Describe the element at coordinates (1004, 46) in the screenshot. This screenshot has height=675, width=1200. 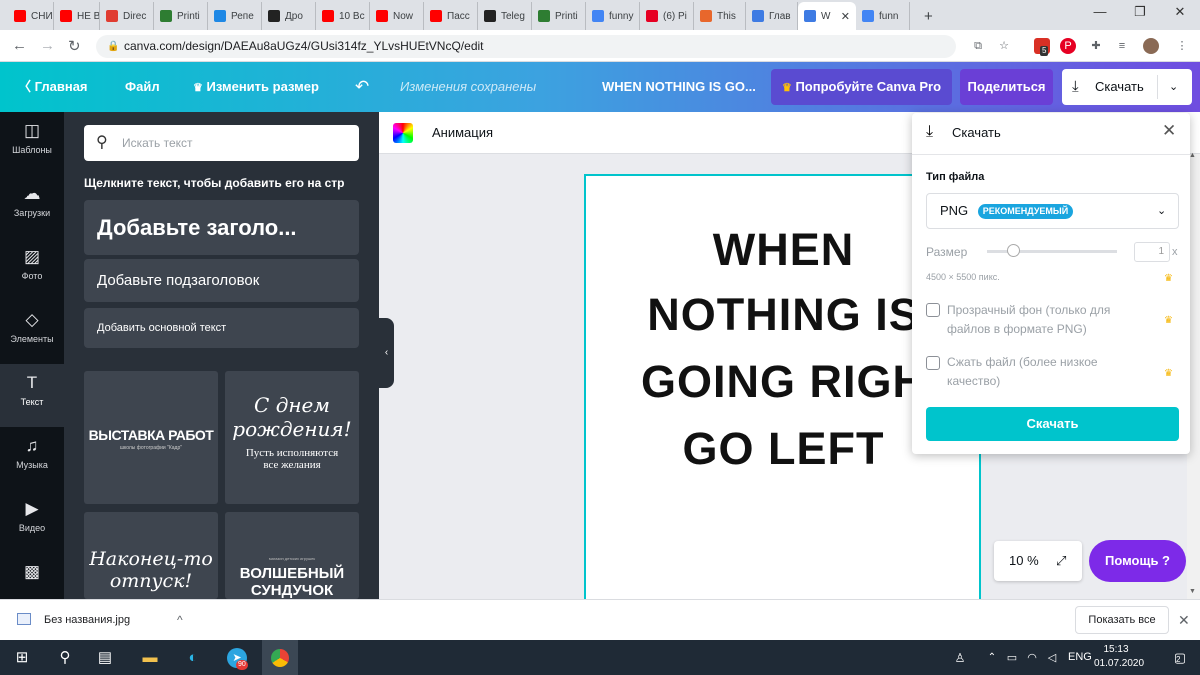
I see `bookmark-star-icon: ☆` at that location.